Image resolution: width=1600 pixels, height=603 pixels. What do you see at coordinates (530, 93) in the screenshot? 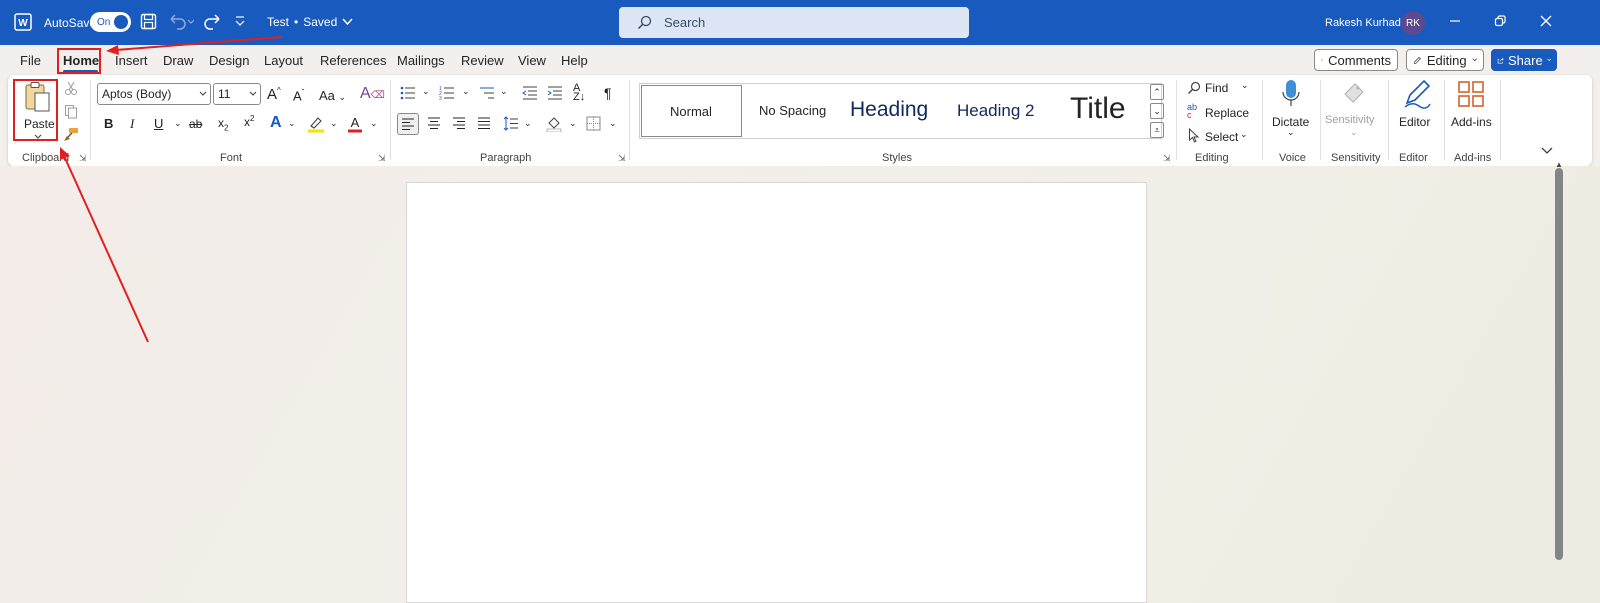
I see `decrease-indent-icon` at bounding box center [530, 93].